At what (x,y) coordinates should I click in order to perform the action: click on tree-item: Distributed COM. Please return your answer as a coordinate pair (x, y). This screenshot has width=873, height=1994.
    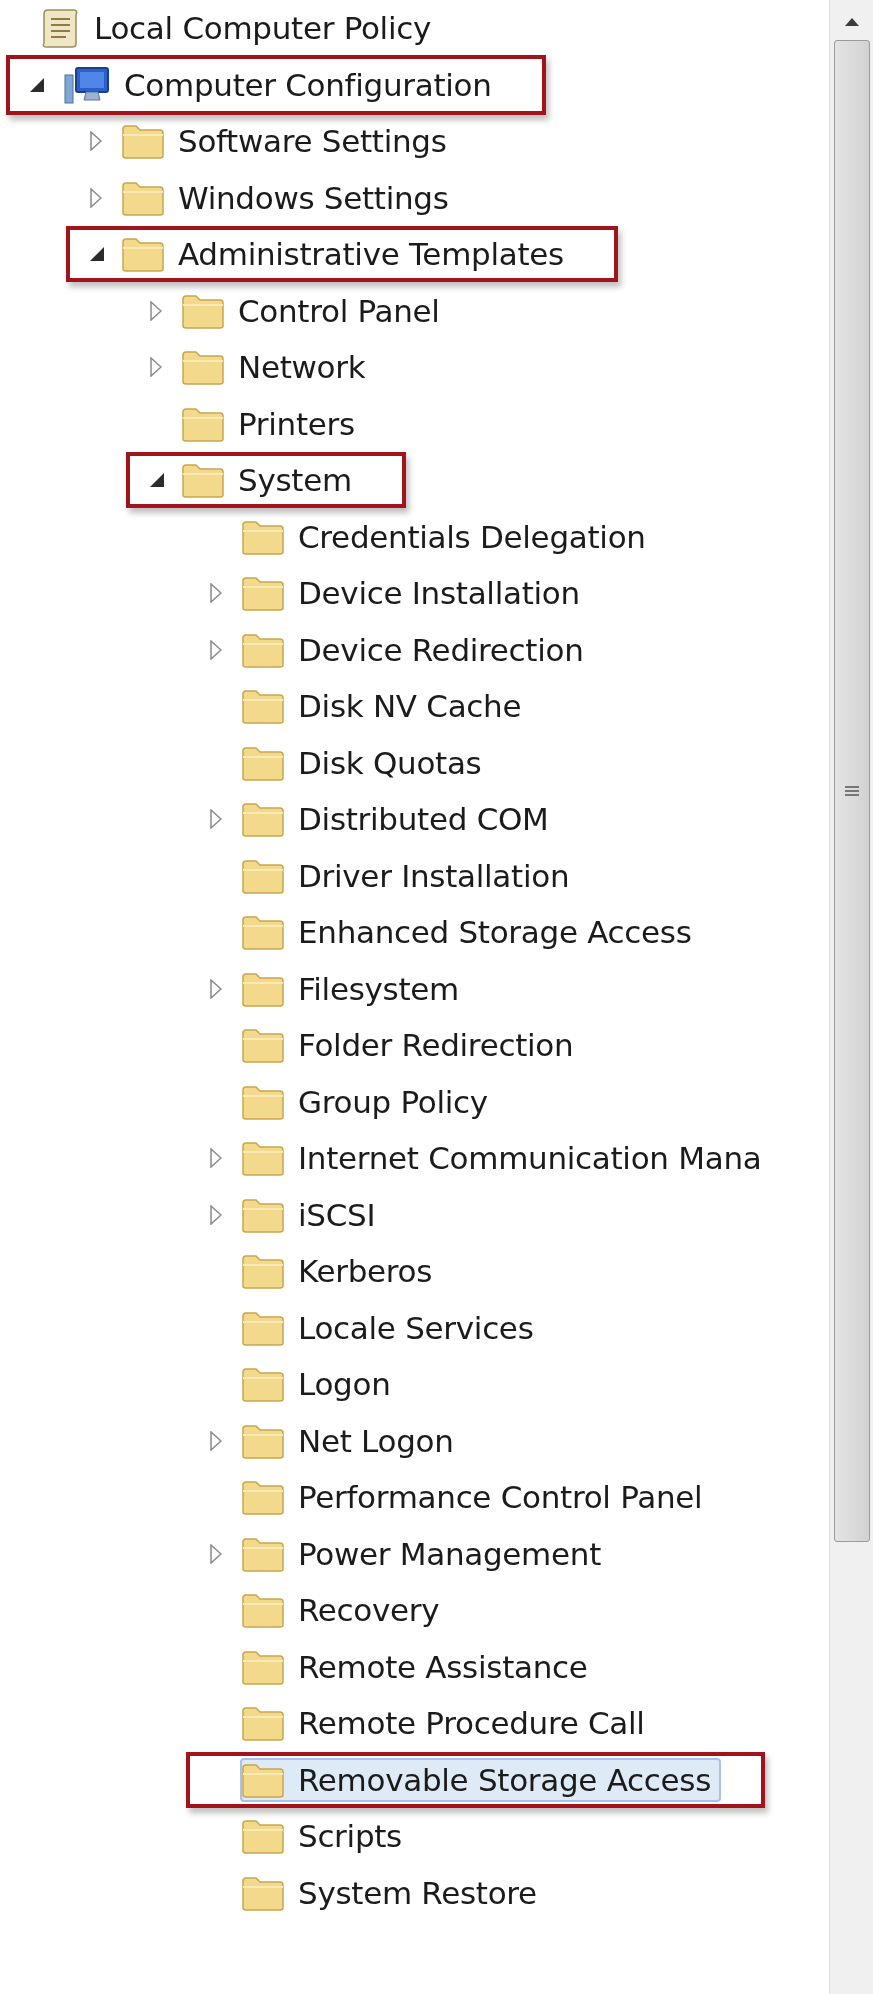
    Looking at the image, I should click on (399, 819).